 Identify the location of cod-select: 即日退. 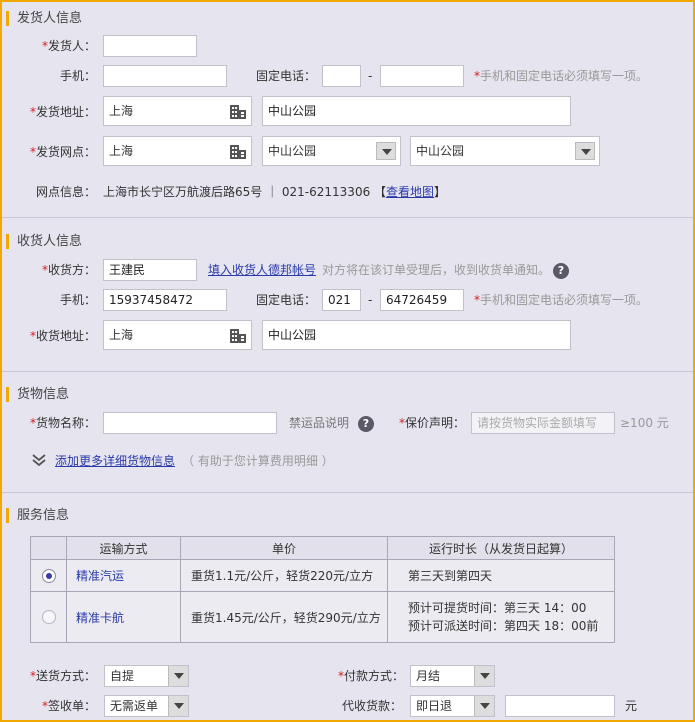
(452, 706).